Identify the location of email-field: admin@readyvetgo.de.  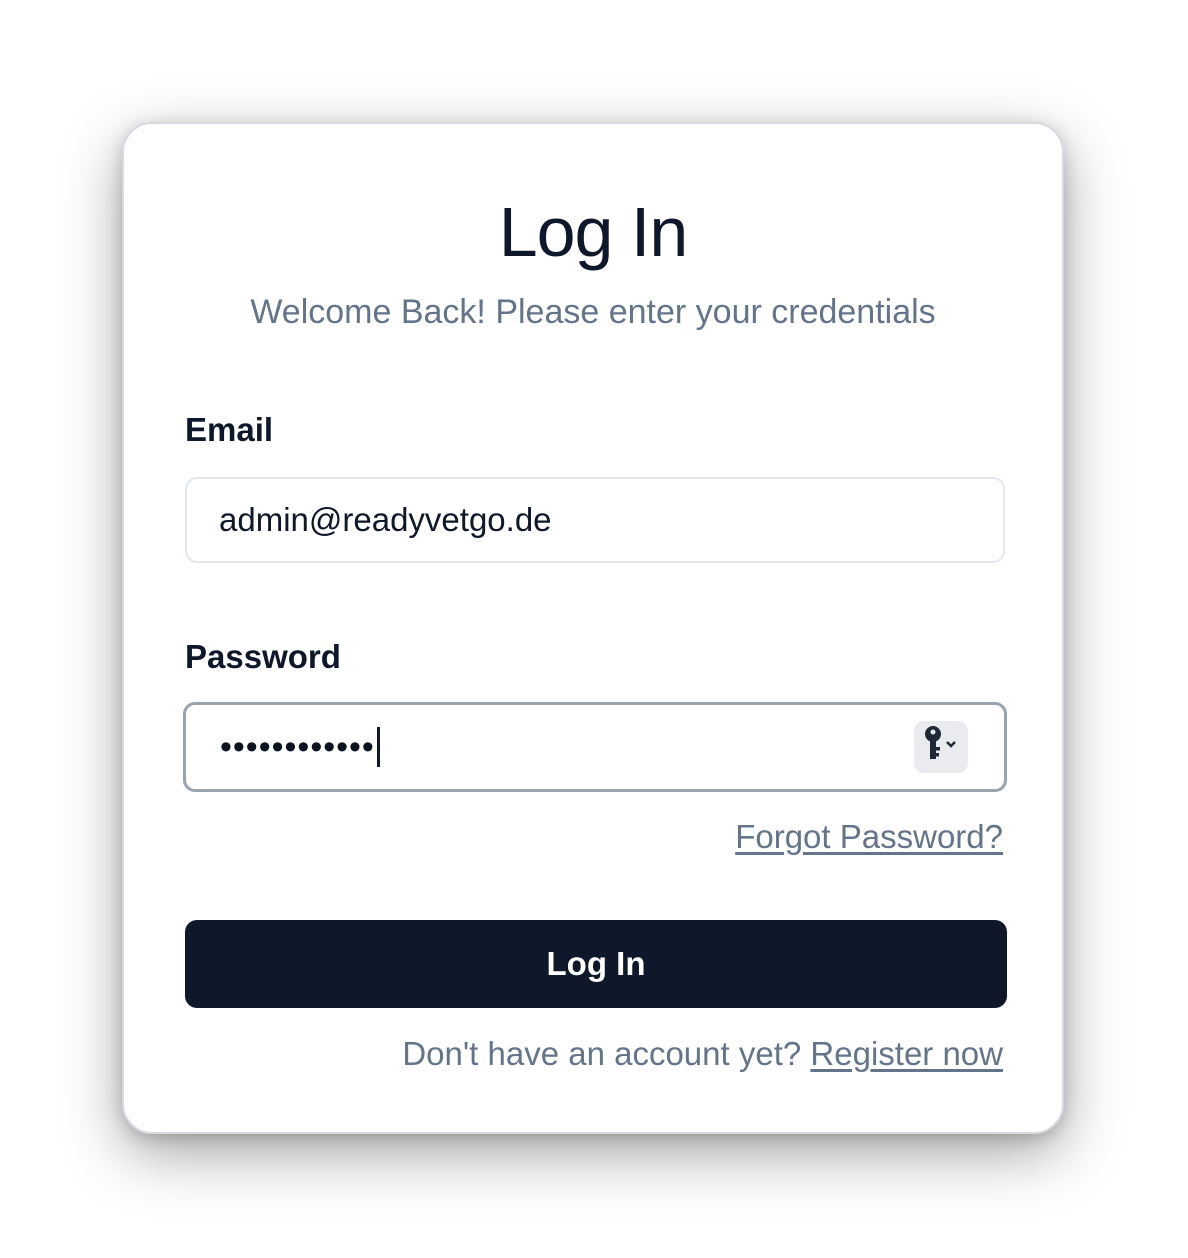
(595, 520).